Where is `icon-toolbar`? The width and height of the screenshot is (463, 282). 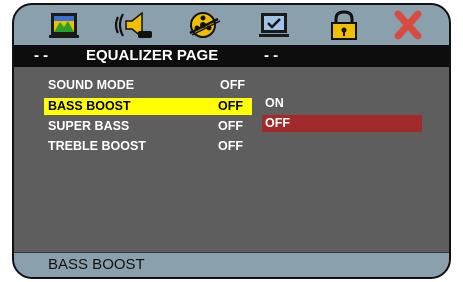
icon-toolbar is located at coordinates (231, 25).